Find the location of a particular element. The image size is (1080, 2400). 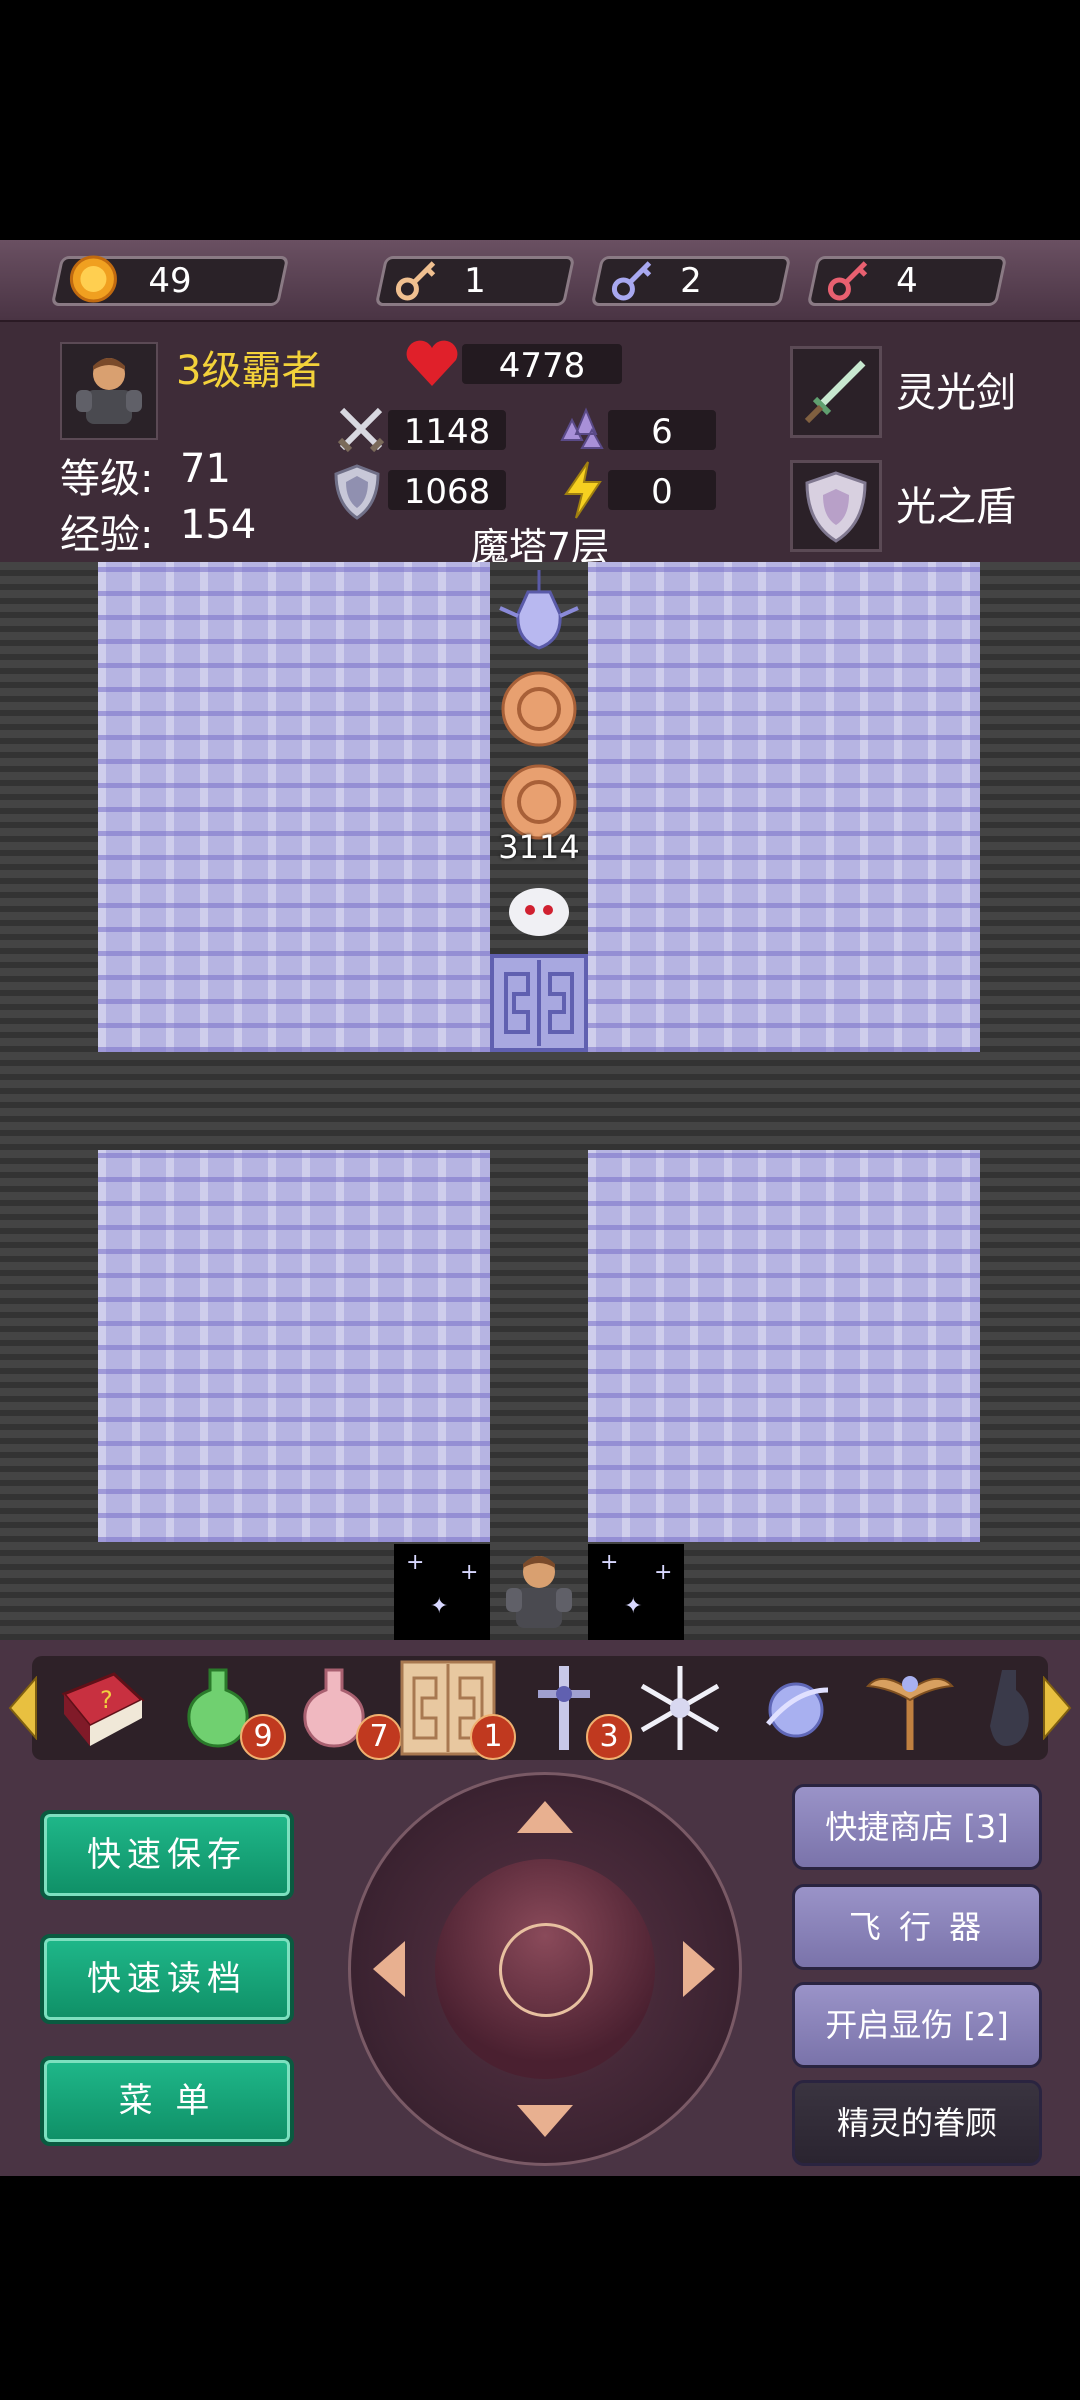

quick-save-button: 快速保存 is located at coordinates (167, 1855).